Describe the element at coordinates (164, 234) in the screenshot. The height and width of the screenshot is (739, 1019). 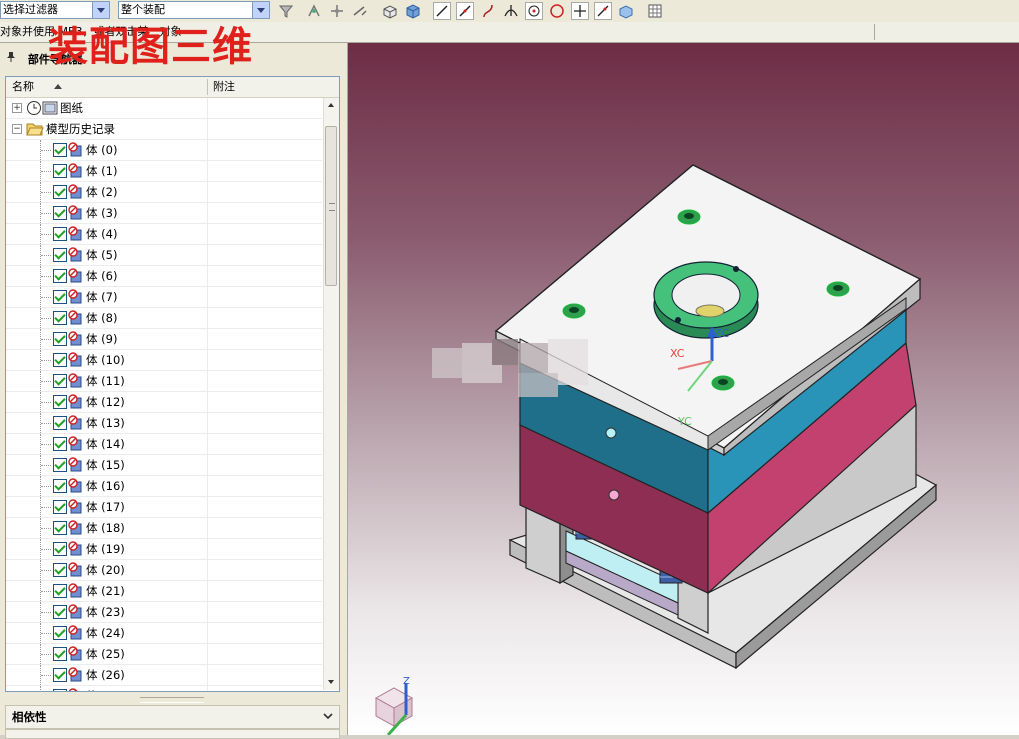
I see `tree-node-body: 体 (4)` at that location.